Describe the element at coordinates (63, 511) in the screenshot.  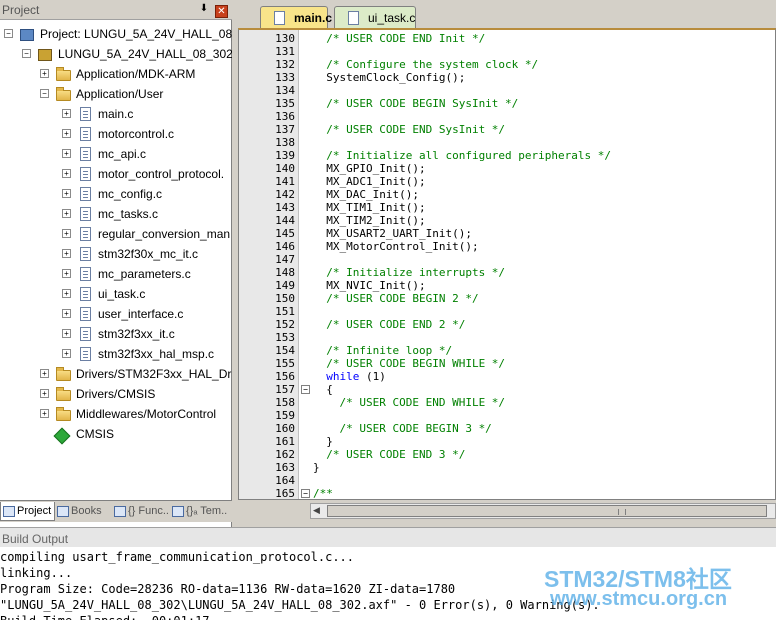
I see `tab-icon` at that location.